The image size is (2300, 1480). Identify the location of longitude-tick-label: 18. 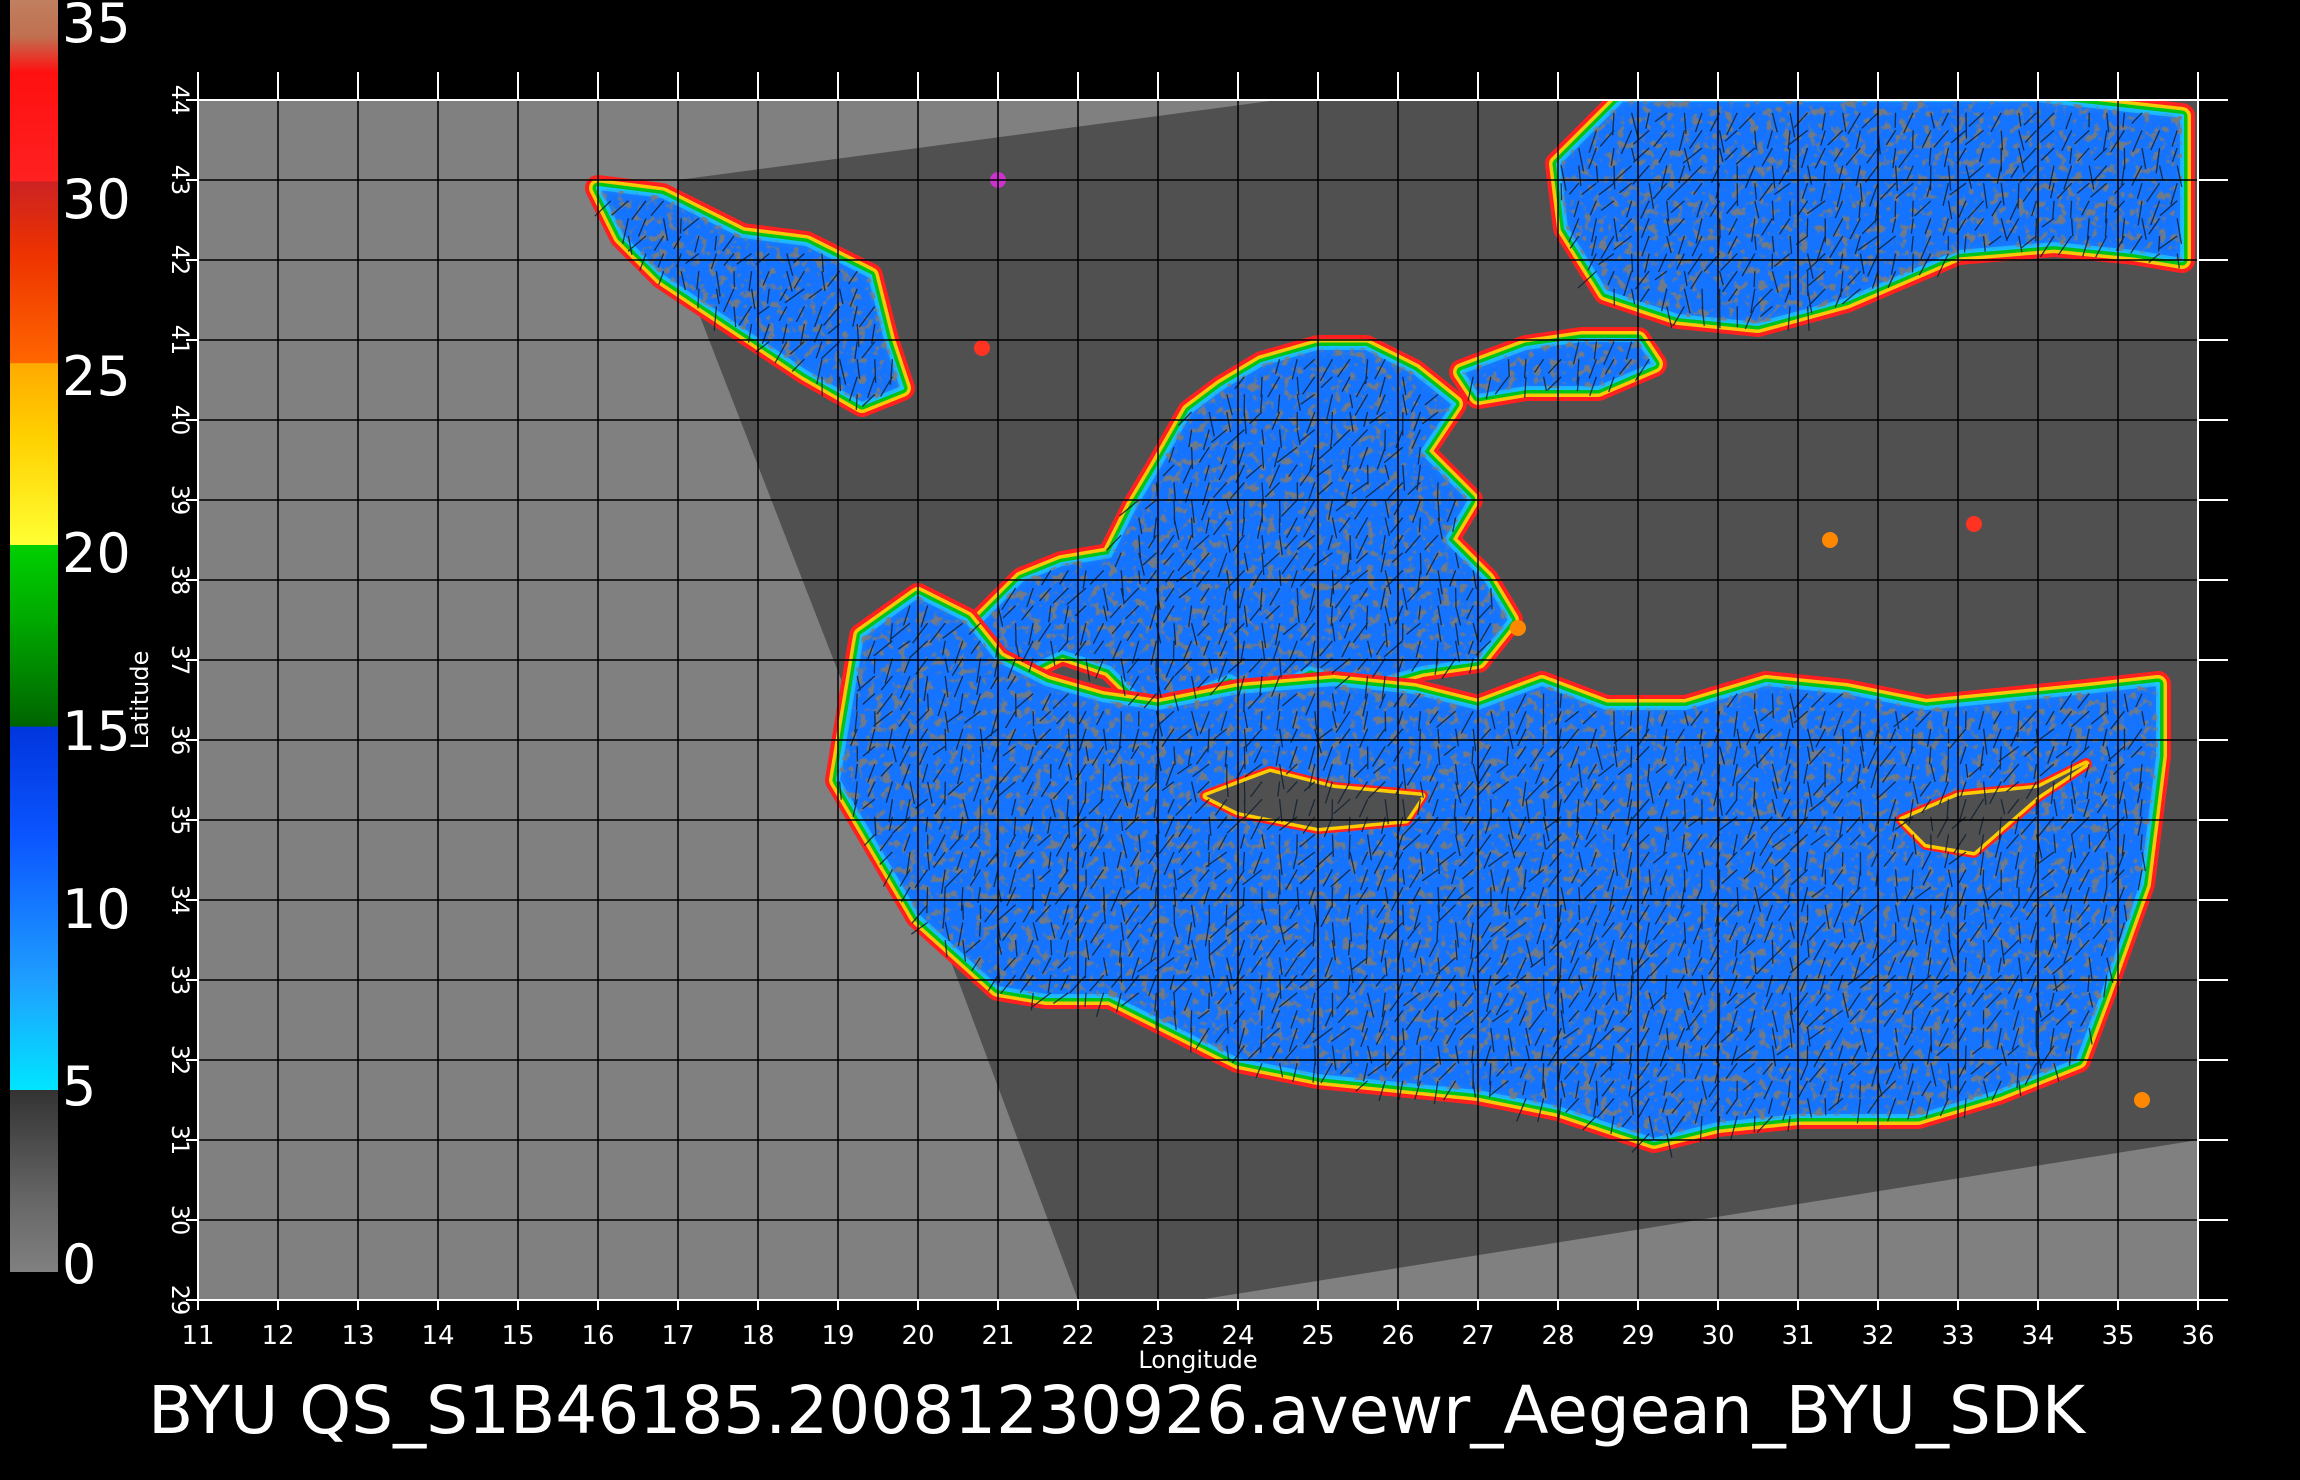
(757, 1336).